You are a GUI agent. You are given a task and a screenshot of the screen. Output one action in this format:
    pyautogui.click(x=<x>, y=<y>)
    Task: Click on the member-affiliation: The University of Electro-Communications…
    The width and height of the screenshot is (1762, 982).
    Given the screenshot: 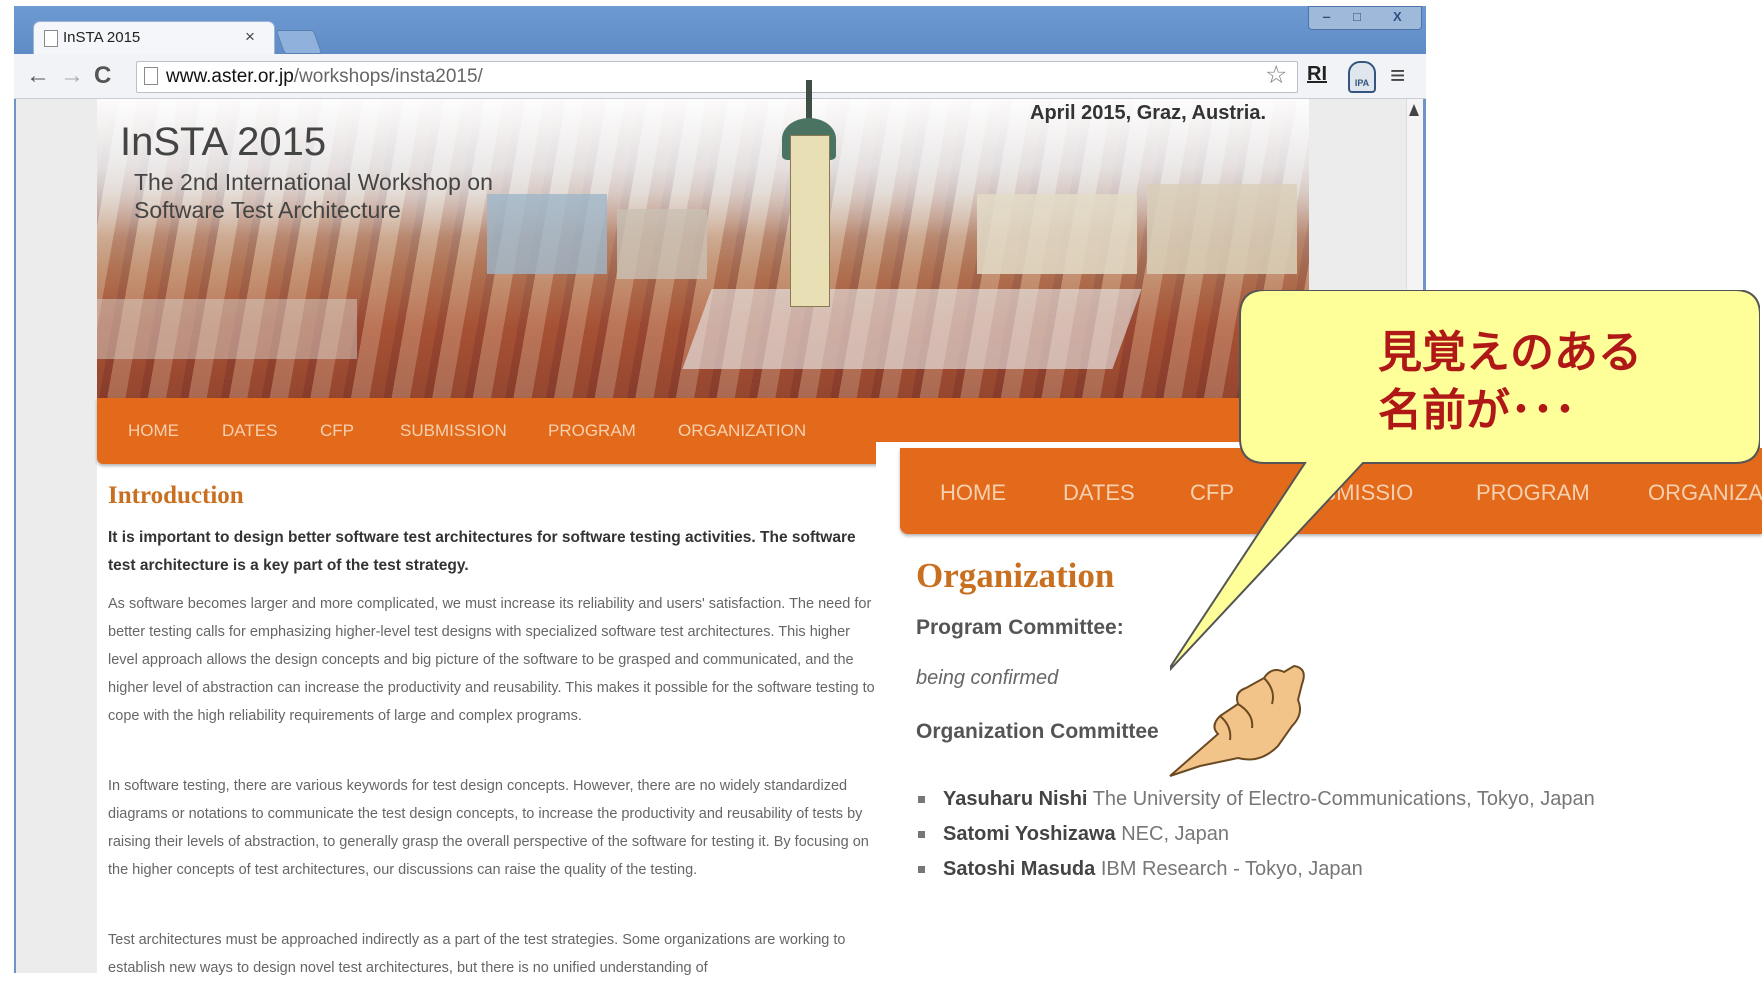 What is the action you would take?
    pyautogui.click(x=1343, y=799)
    